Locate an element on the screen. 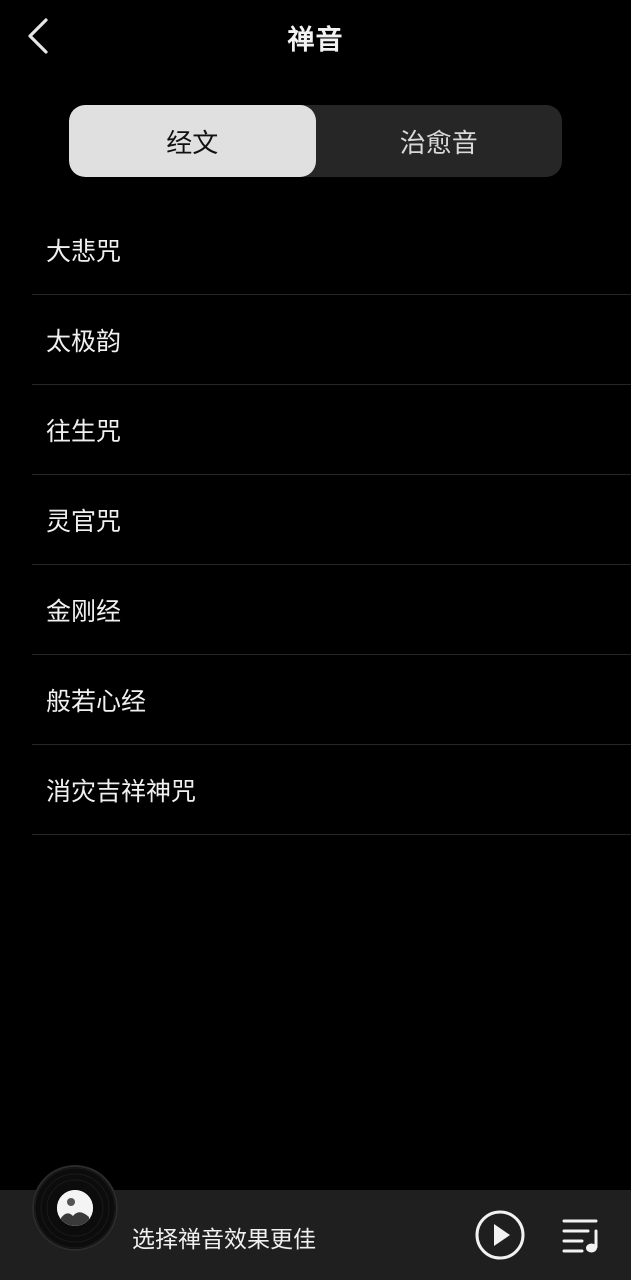  header: 禅音 is located at coordinates (315, 38).